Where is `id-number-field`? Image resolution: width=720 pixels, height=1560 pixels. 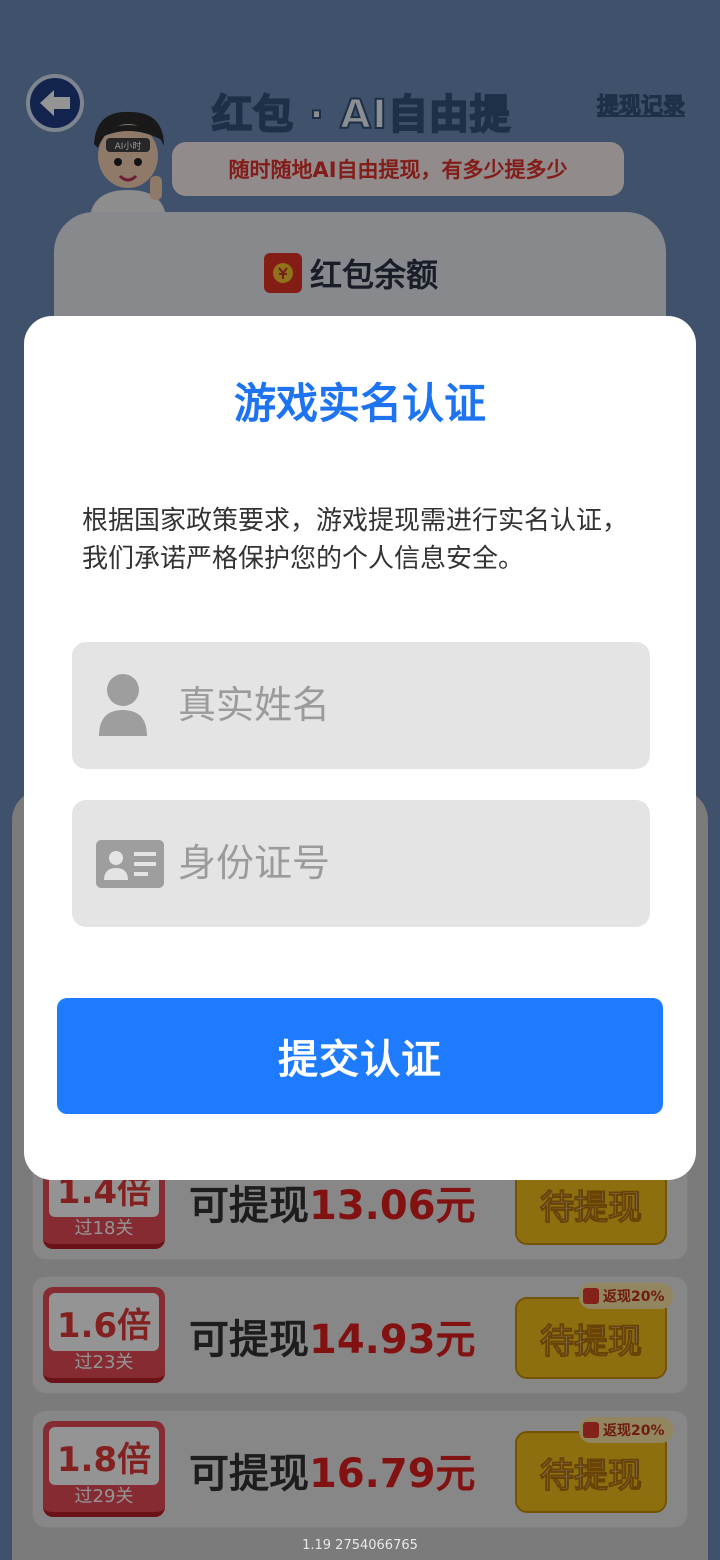 id-number-field is located at coordinates (361, 863).